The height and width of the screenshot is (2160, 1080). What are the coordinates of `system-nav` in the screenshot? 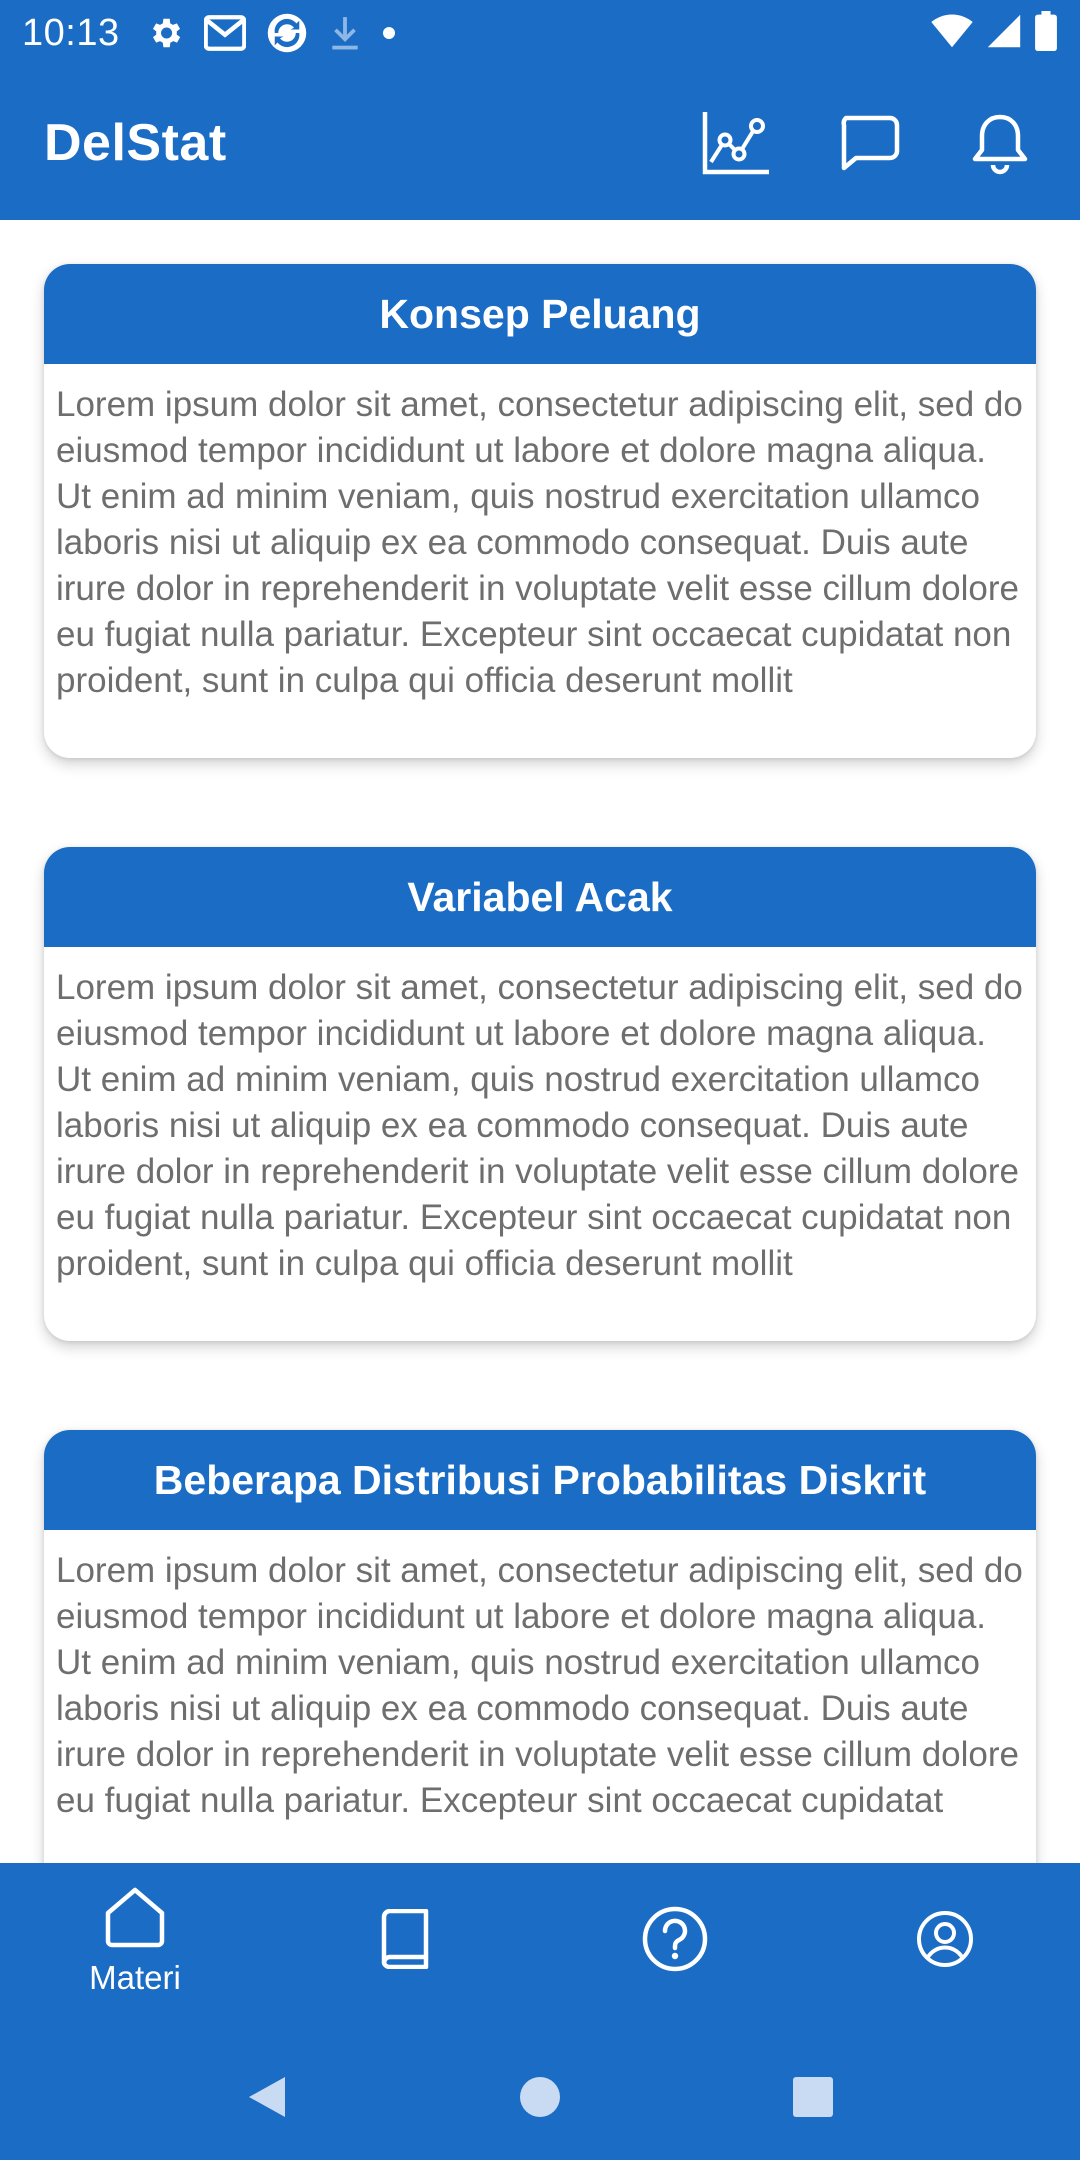 It's located at (540, 2096).